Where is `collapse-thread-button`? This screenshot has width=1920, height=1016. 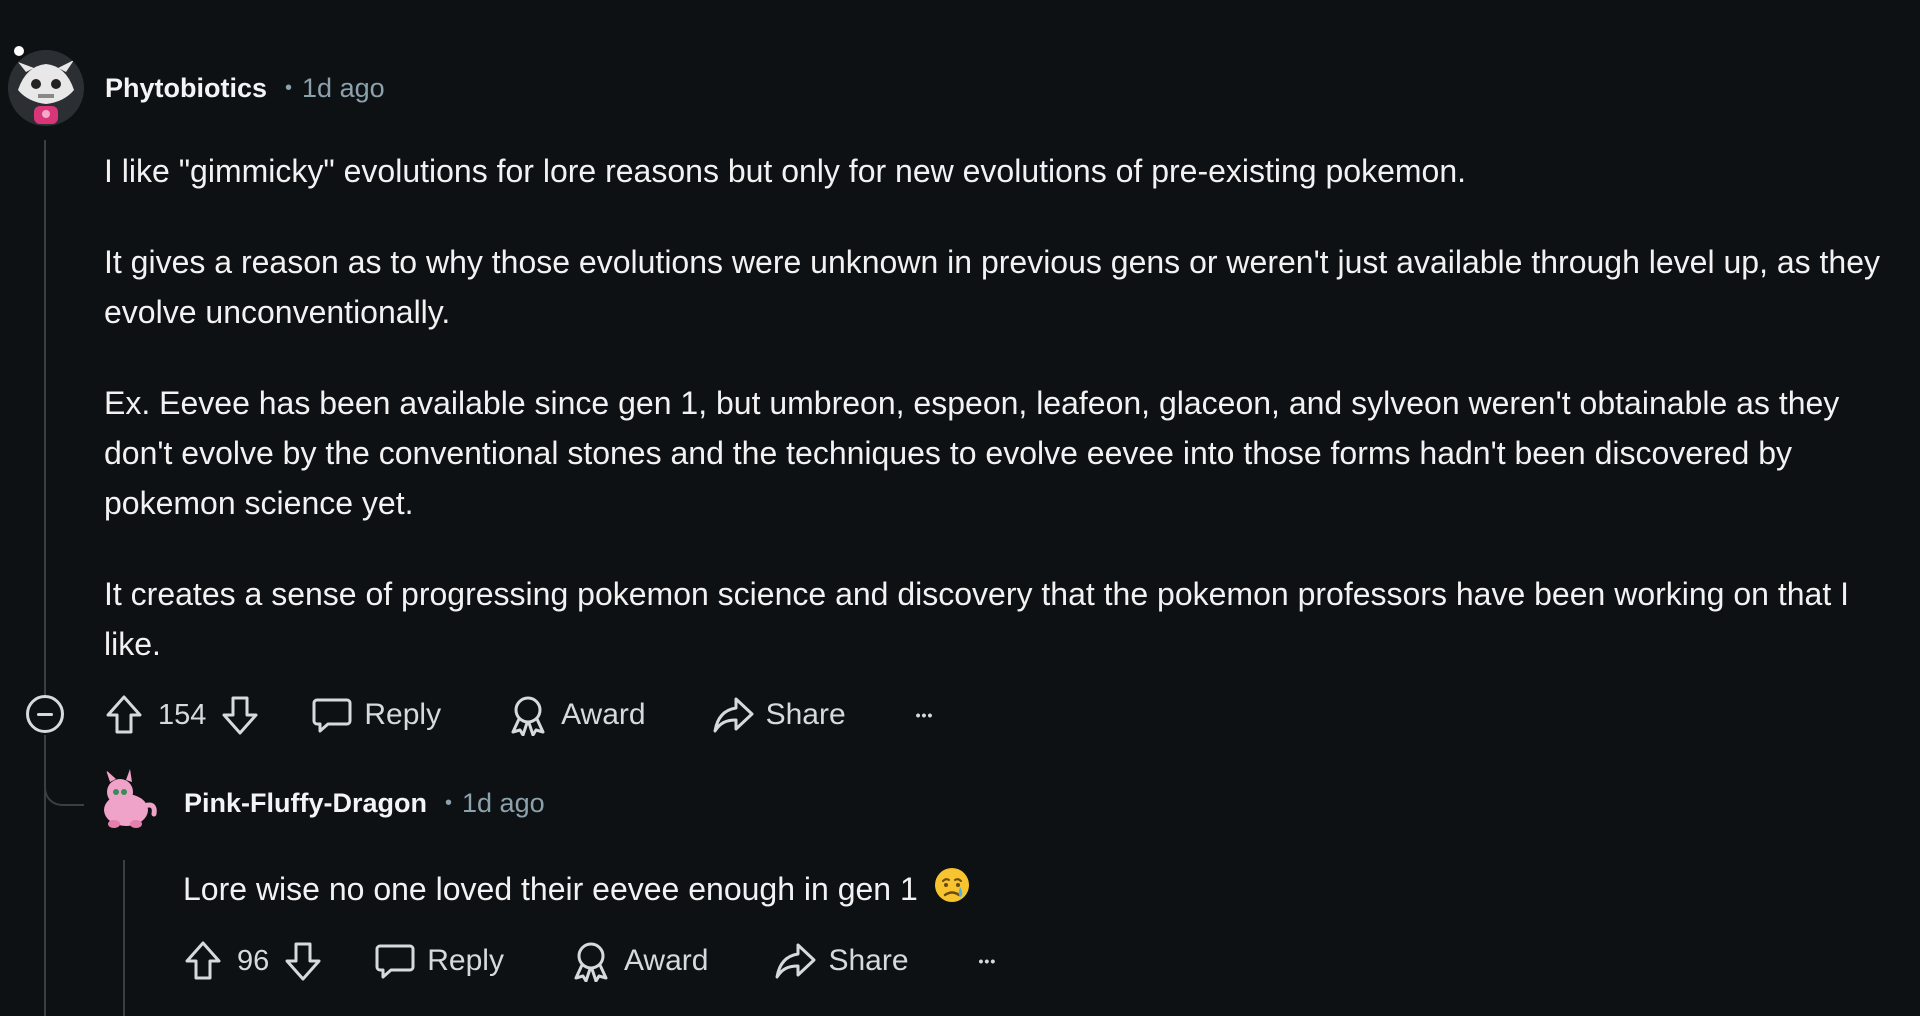 collapse-thread-button is located at coordinates (45, 714).